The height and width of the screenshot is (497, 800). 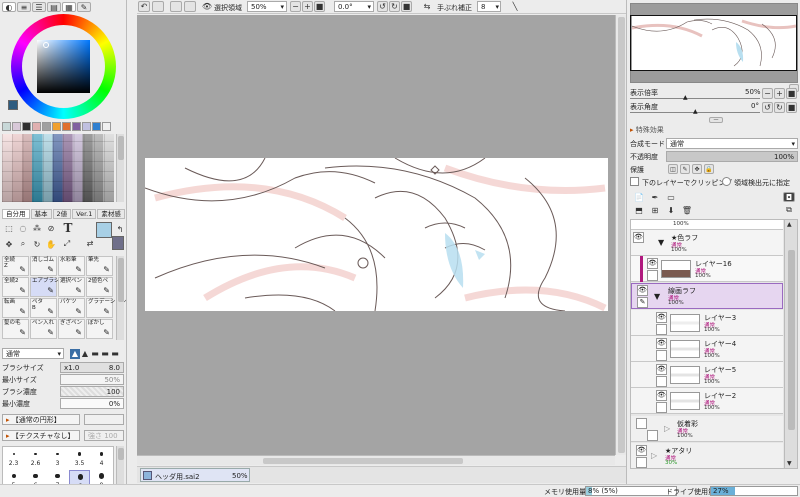 I want to click on nav-zoom-slider, so click(x=695, y=97).